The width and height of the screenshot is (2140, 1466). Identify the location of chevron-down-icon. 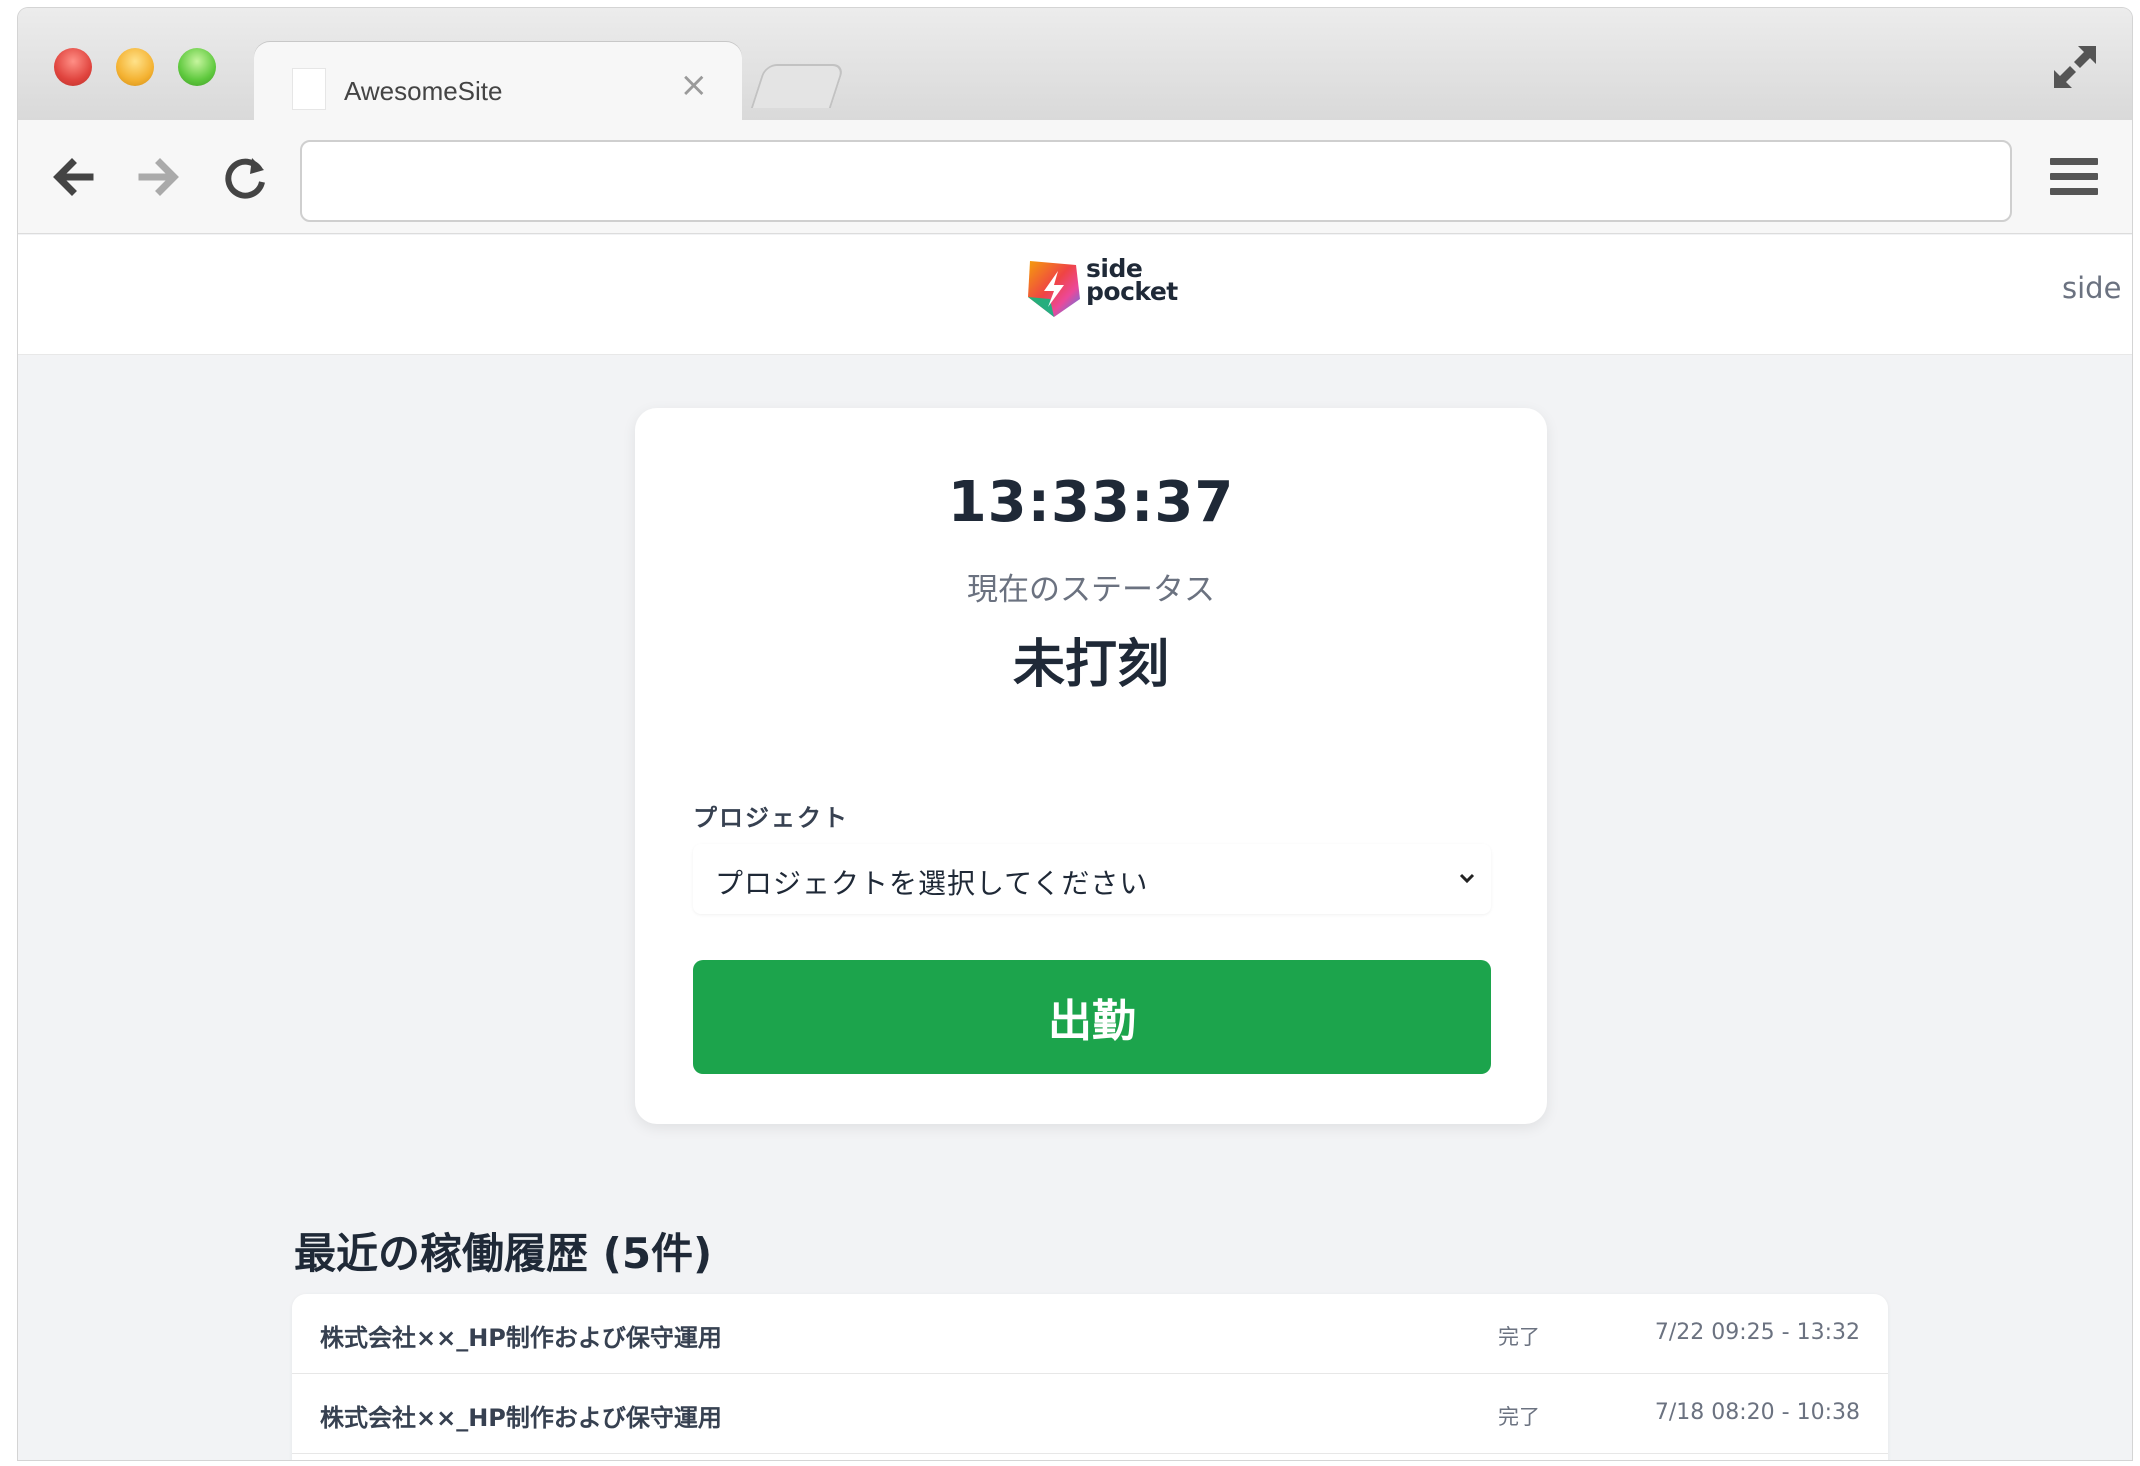
(1467, 878).